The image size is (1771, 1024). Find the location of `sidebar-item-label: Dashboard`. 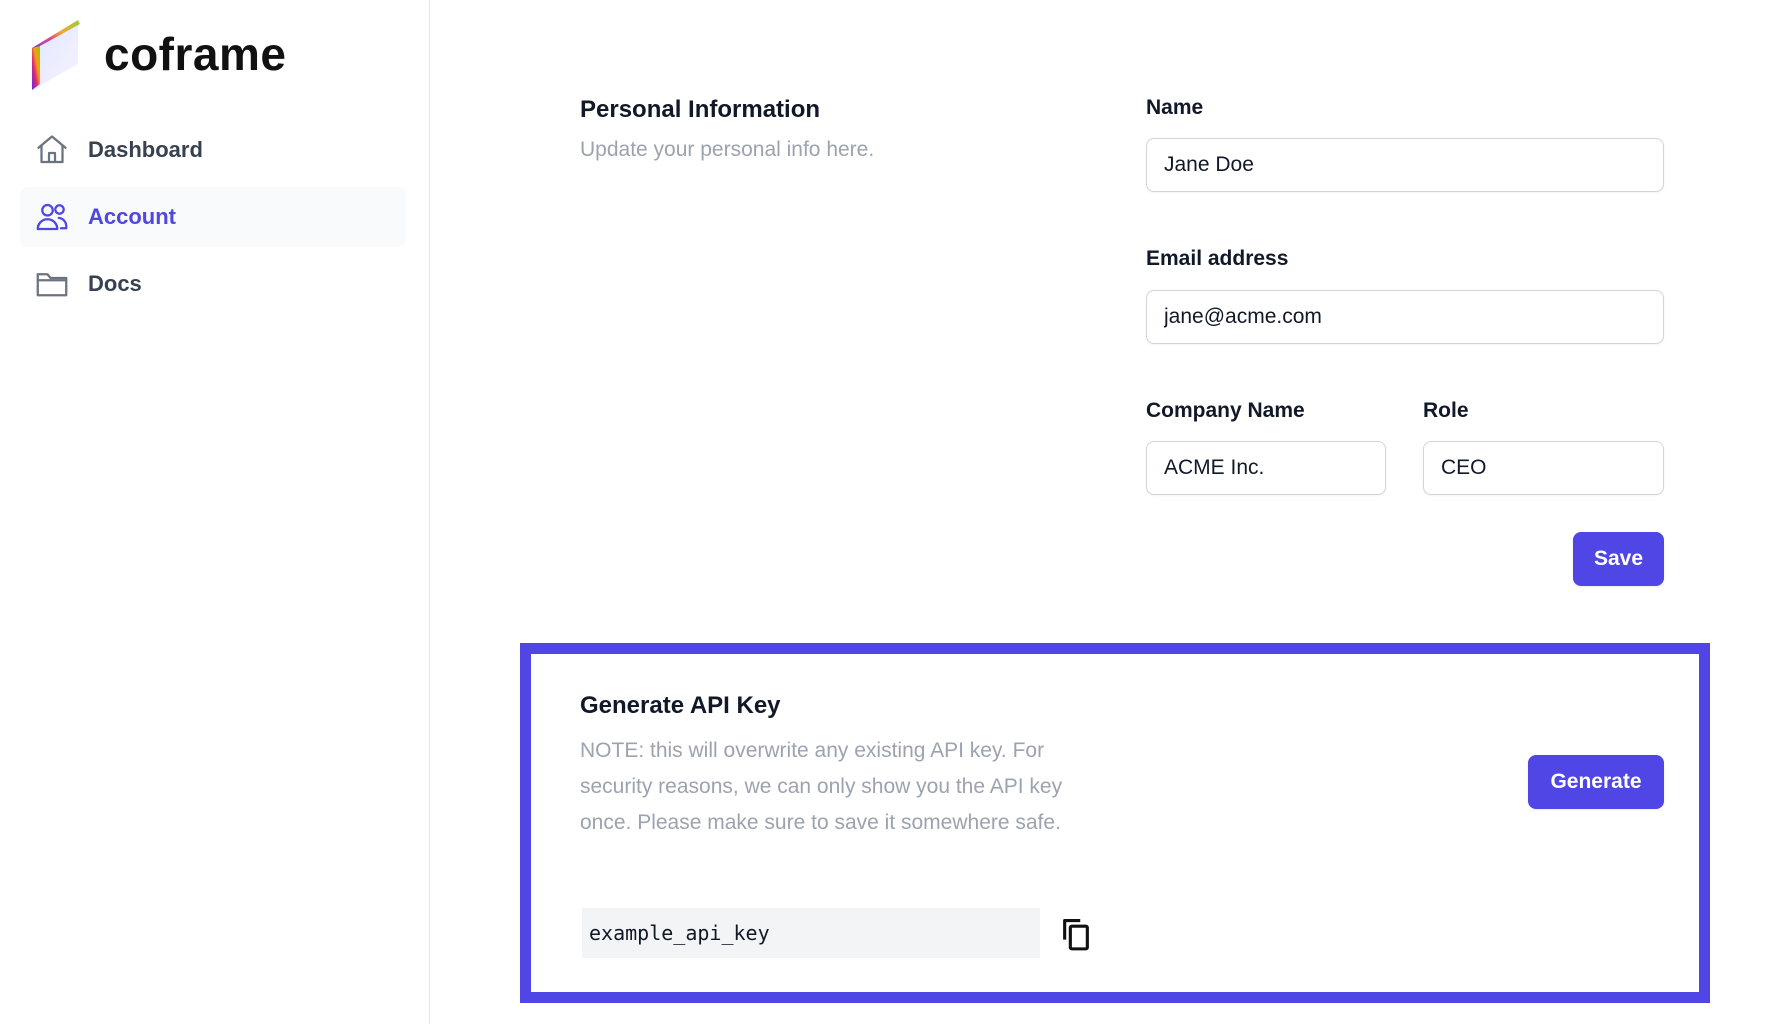

sidebar-item-label: Dashboard is located at coordinates (145, 149).